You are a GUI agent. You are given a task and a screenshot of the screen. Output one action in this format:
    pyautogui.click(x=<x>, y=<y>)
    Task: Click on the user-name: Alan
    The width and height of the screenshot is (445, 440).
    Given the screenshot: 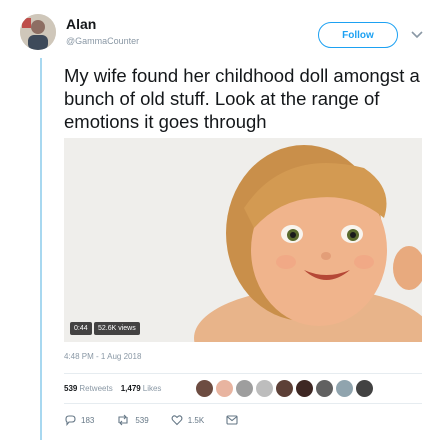 What is the action you would take?
    pyautogui.click(x=81, y=24)
    